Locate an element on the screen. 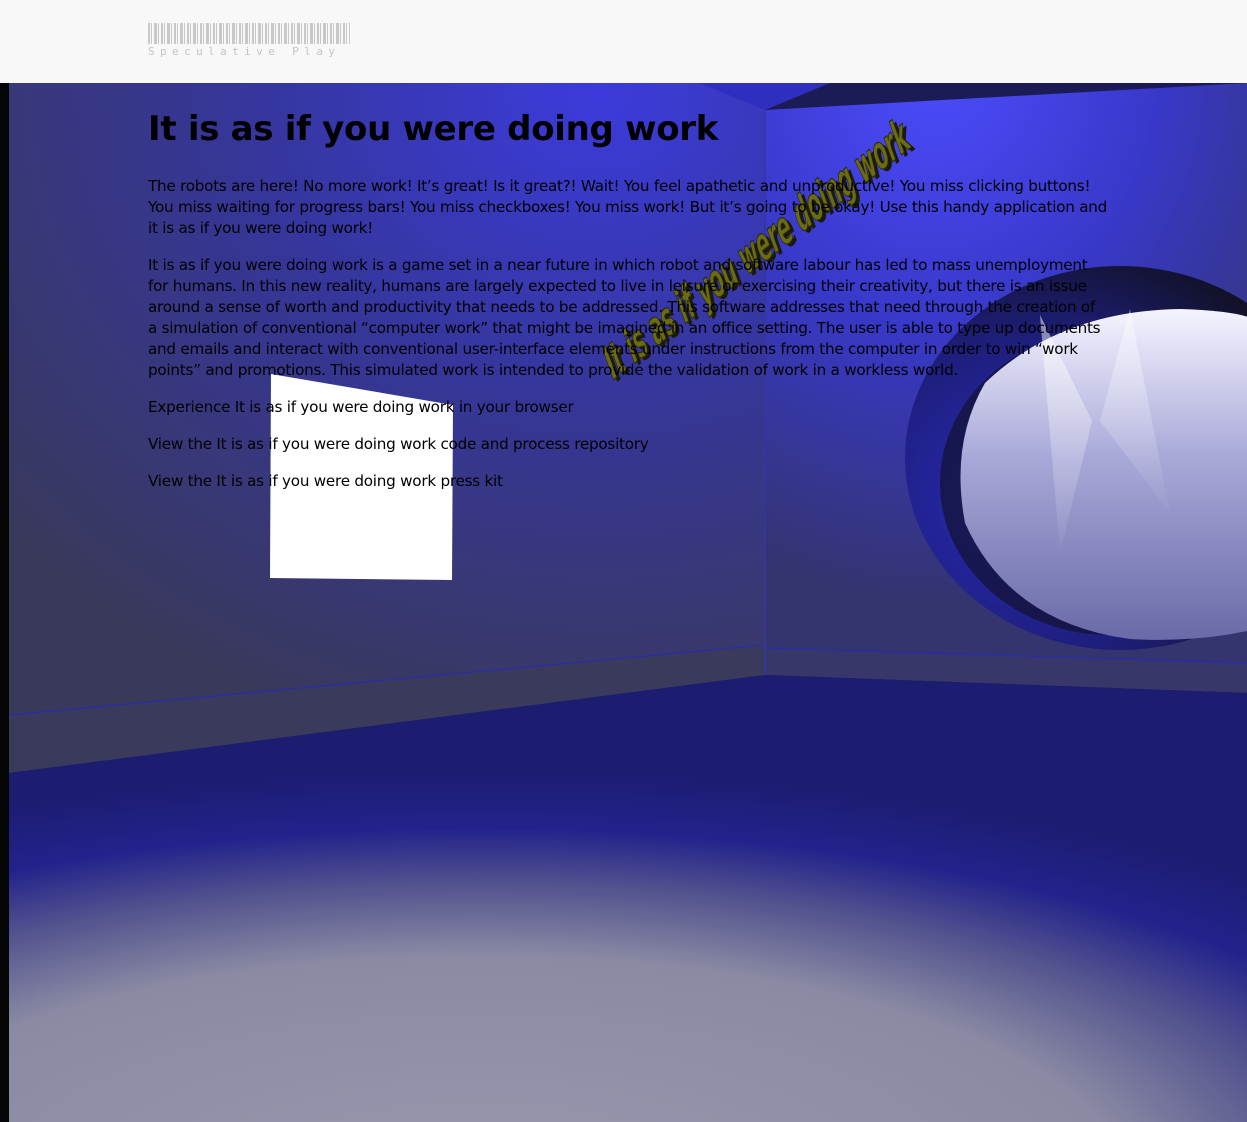  site-logo: Speculative Play is located at coordinates (249, 41).